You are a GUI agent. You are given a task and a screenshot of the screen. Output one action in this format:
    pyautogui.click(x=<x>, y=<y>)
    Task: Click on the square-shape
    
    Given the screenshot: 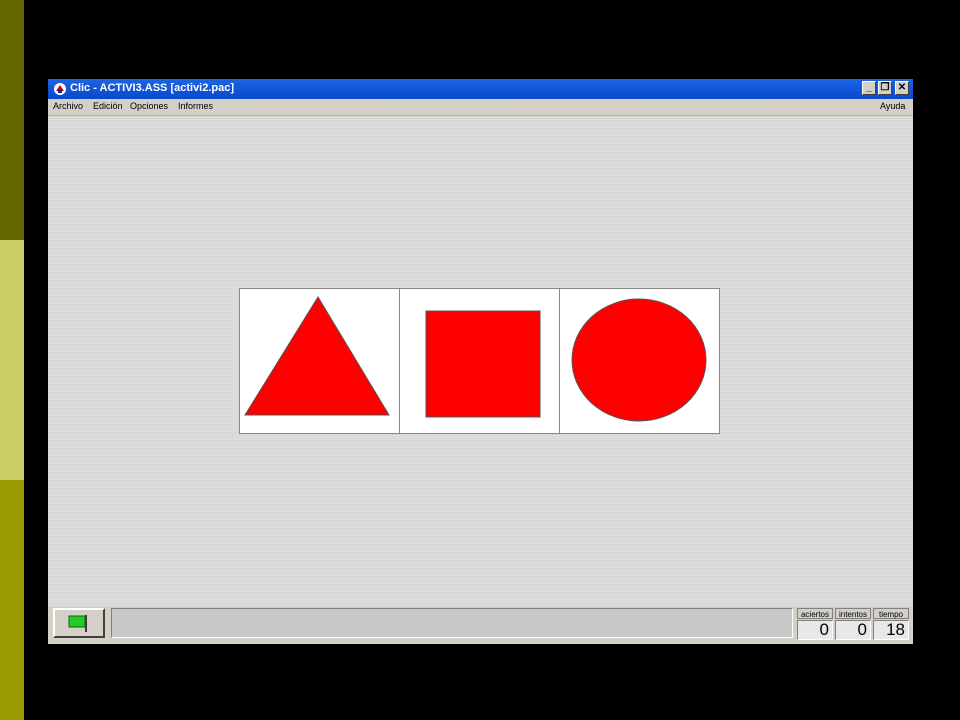 What is the action you would take?
    pyautogui.click(x=483, y=364)
    